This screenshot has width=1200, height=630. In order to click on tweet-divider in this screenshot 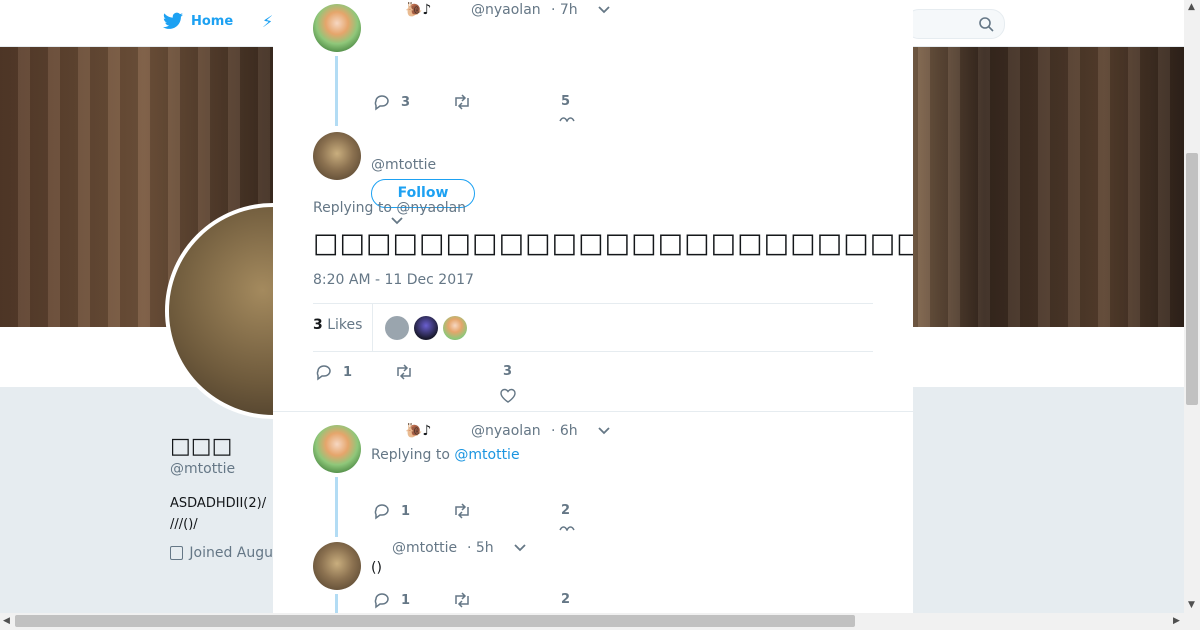, I will do `click(593, 411)`.